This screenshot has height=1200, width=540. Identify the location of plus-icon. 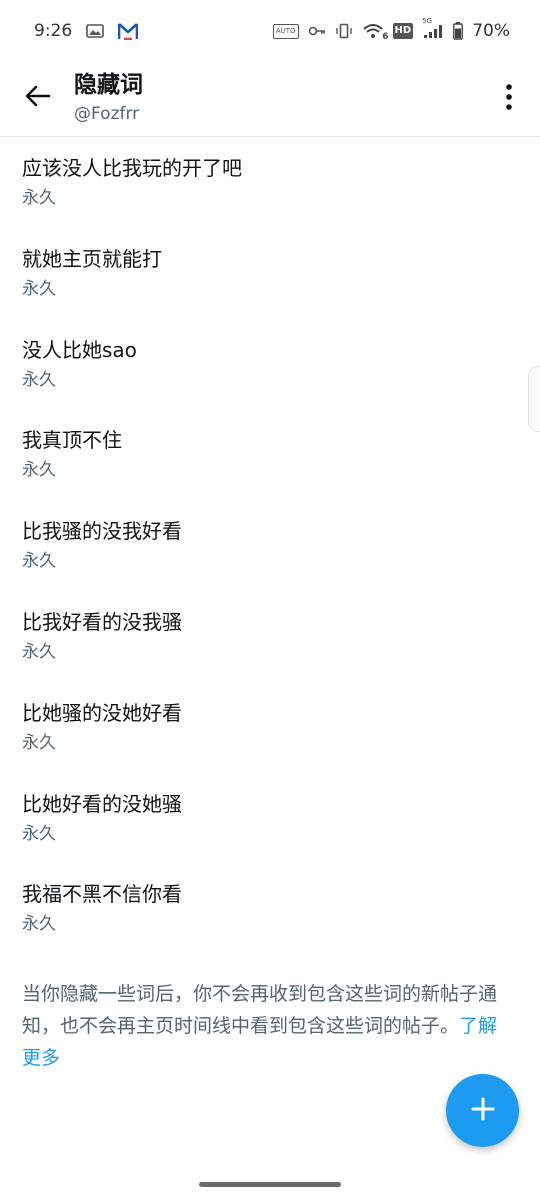
(483, 1111).